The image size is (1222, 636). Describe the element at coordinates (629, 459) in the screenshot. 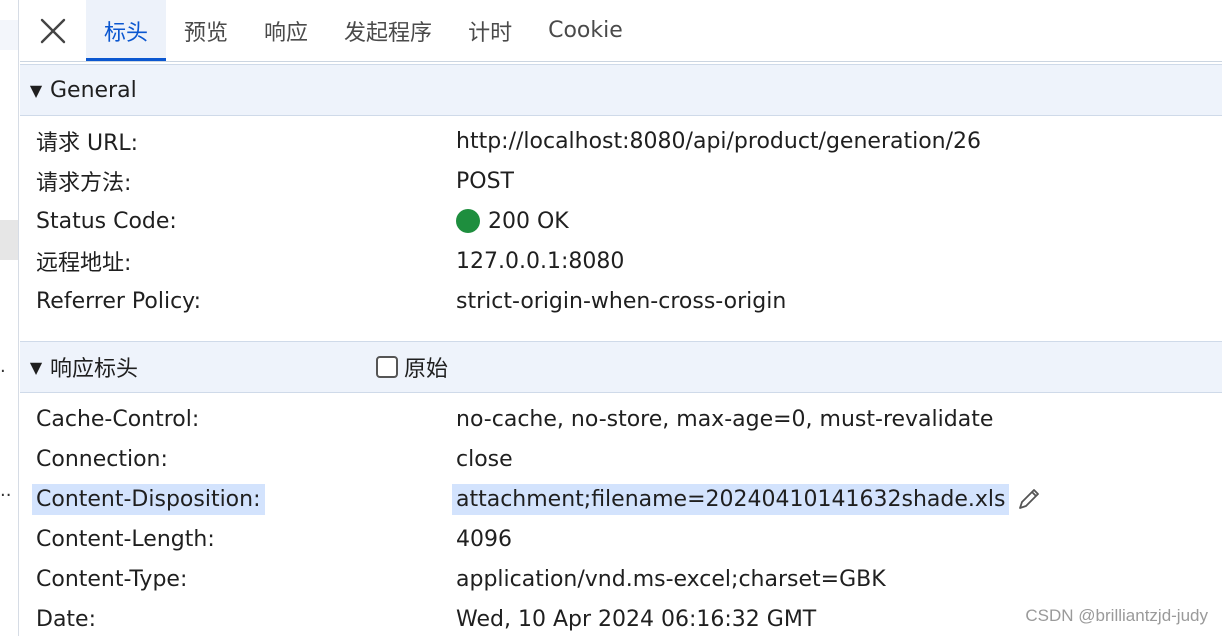

I see `header-row-connection: Connection: close` at that location.